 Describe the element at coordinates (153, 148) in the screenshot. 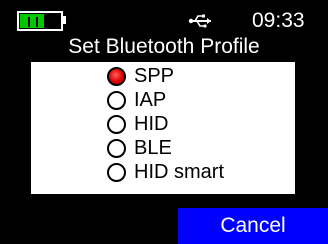

I see `profile-option-label: BLE` at that location.